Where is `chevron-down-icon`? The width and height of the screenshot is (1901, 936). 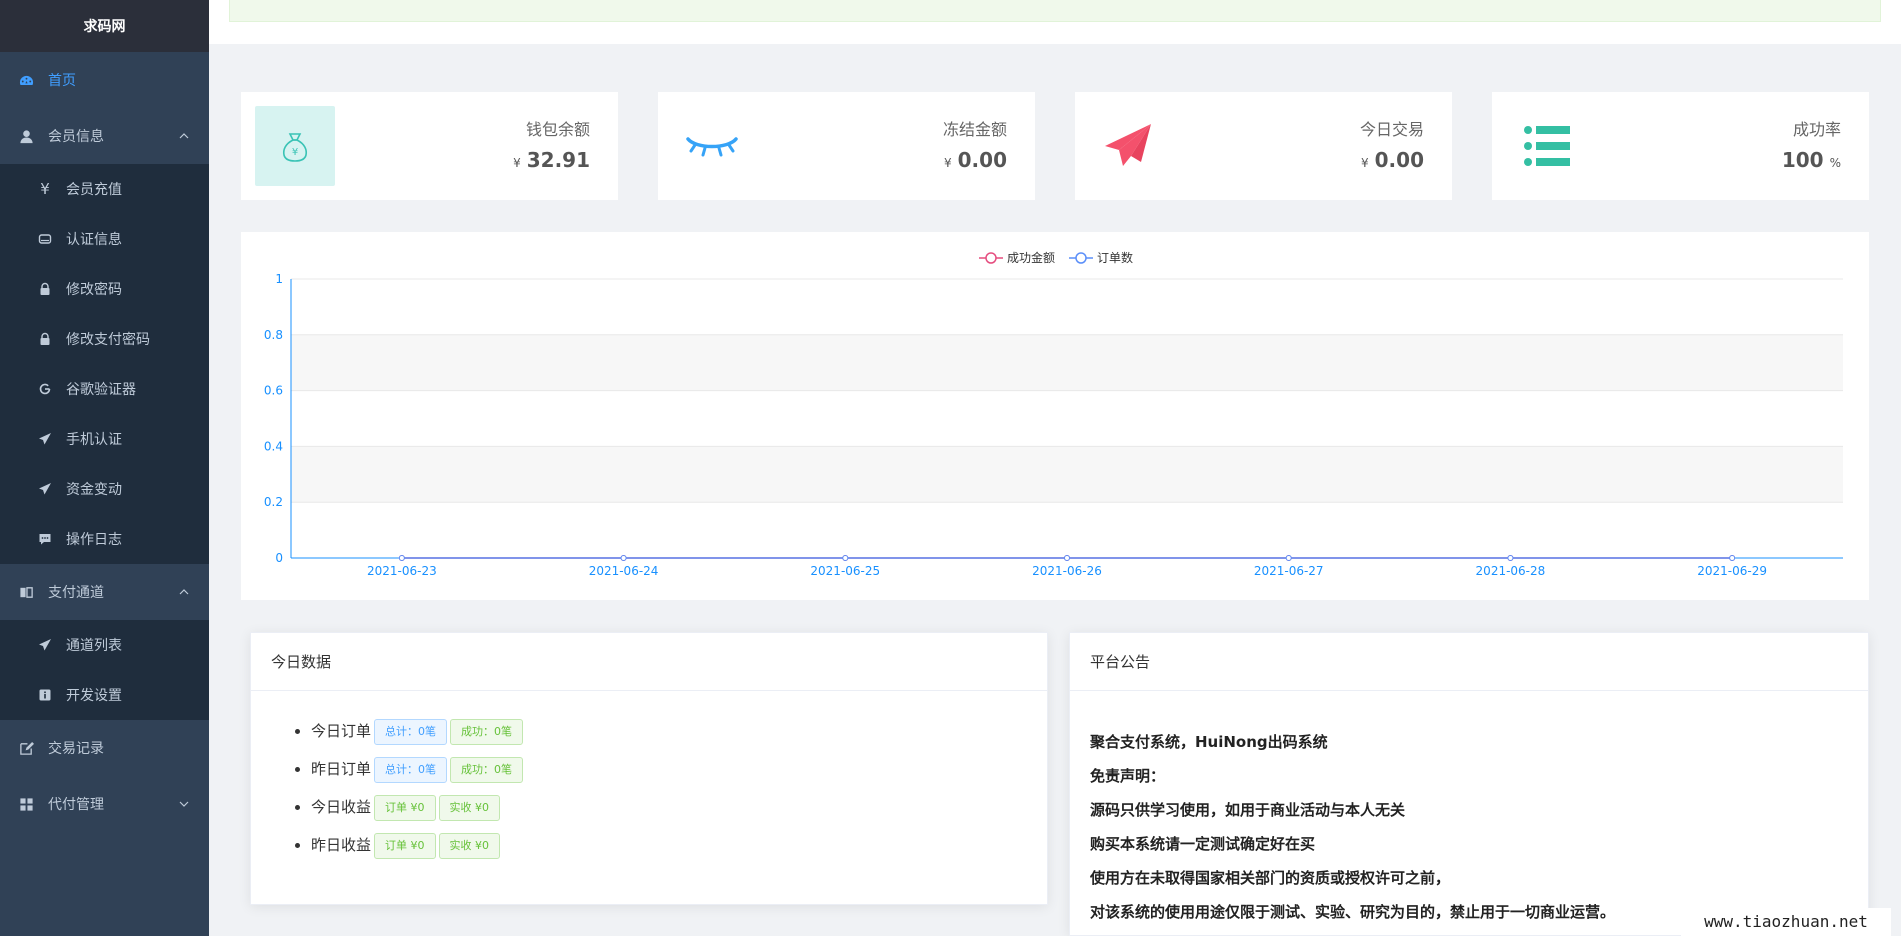 chevron-down-icon is located at coordinates (184, 804).